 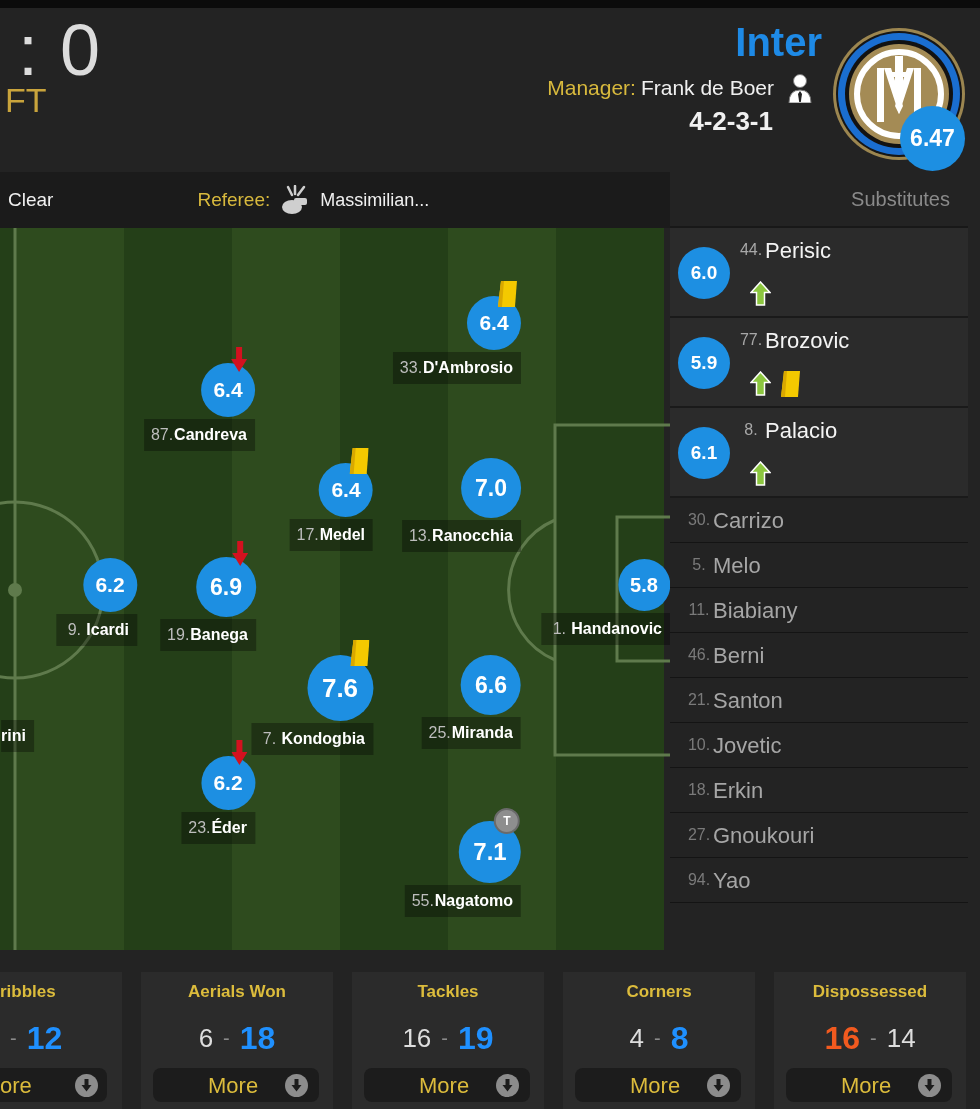 I want to click on clear-button: Clear, so click(x=31, y=200).